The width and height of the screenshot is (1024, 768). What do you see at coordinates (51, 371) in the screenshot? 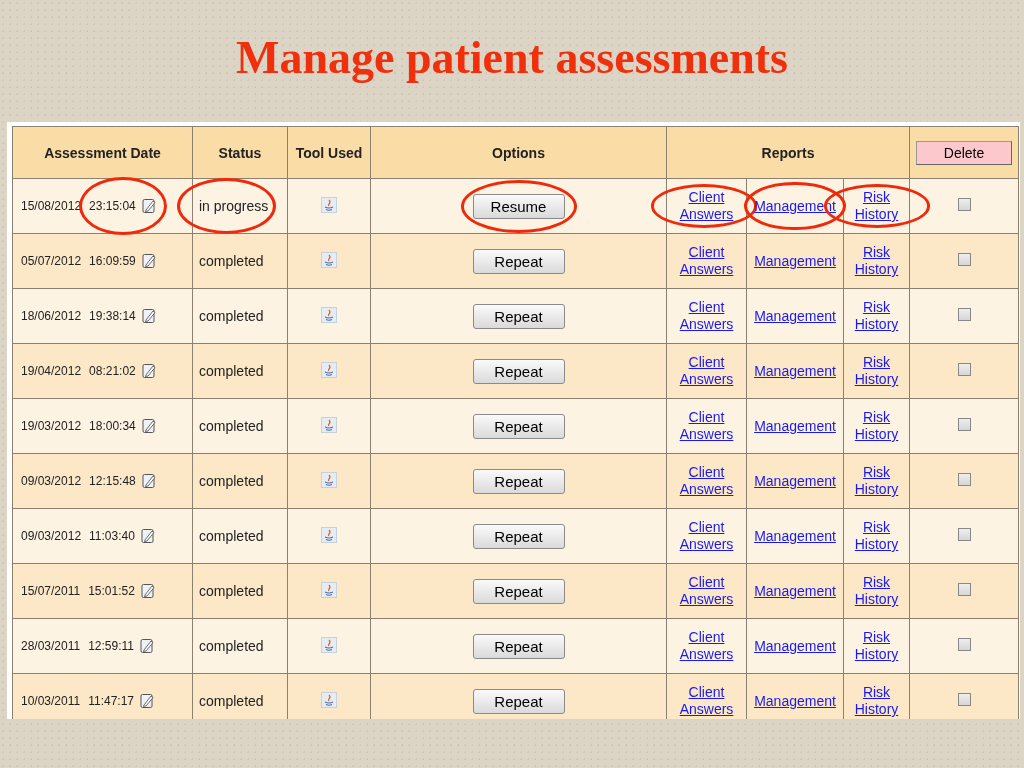
I see `date-text: 19/04/2012` at bounding box center [51, 371].